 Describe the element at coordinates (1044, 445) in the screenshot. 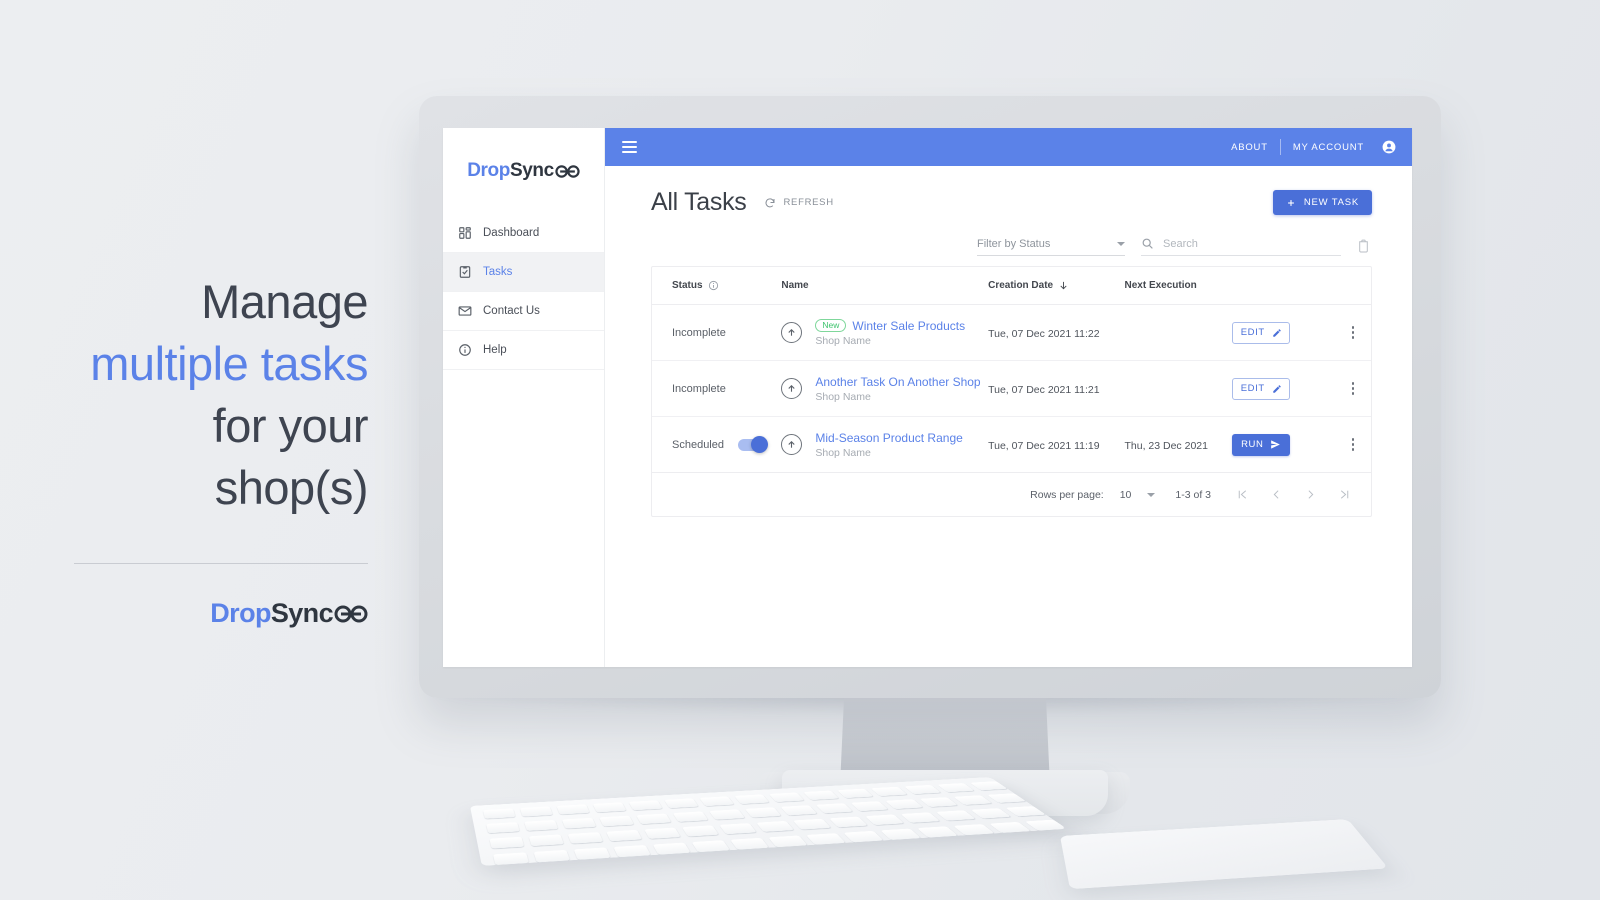

I see `creation-date-text: Tue, 07 Dec 2021 11:19` at that location.